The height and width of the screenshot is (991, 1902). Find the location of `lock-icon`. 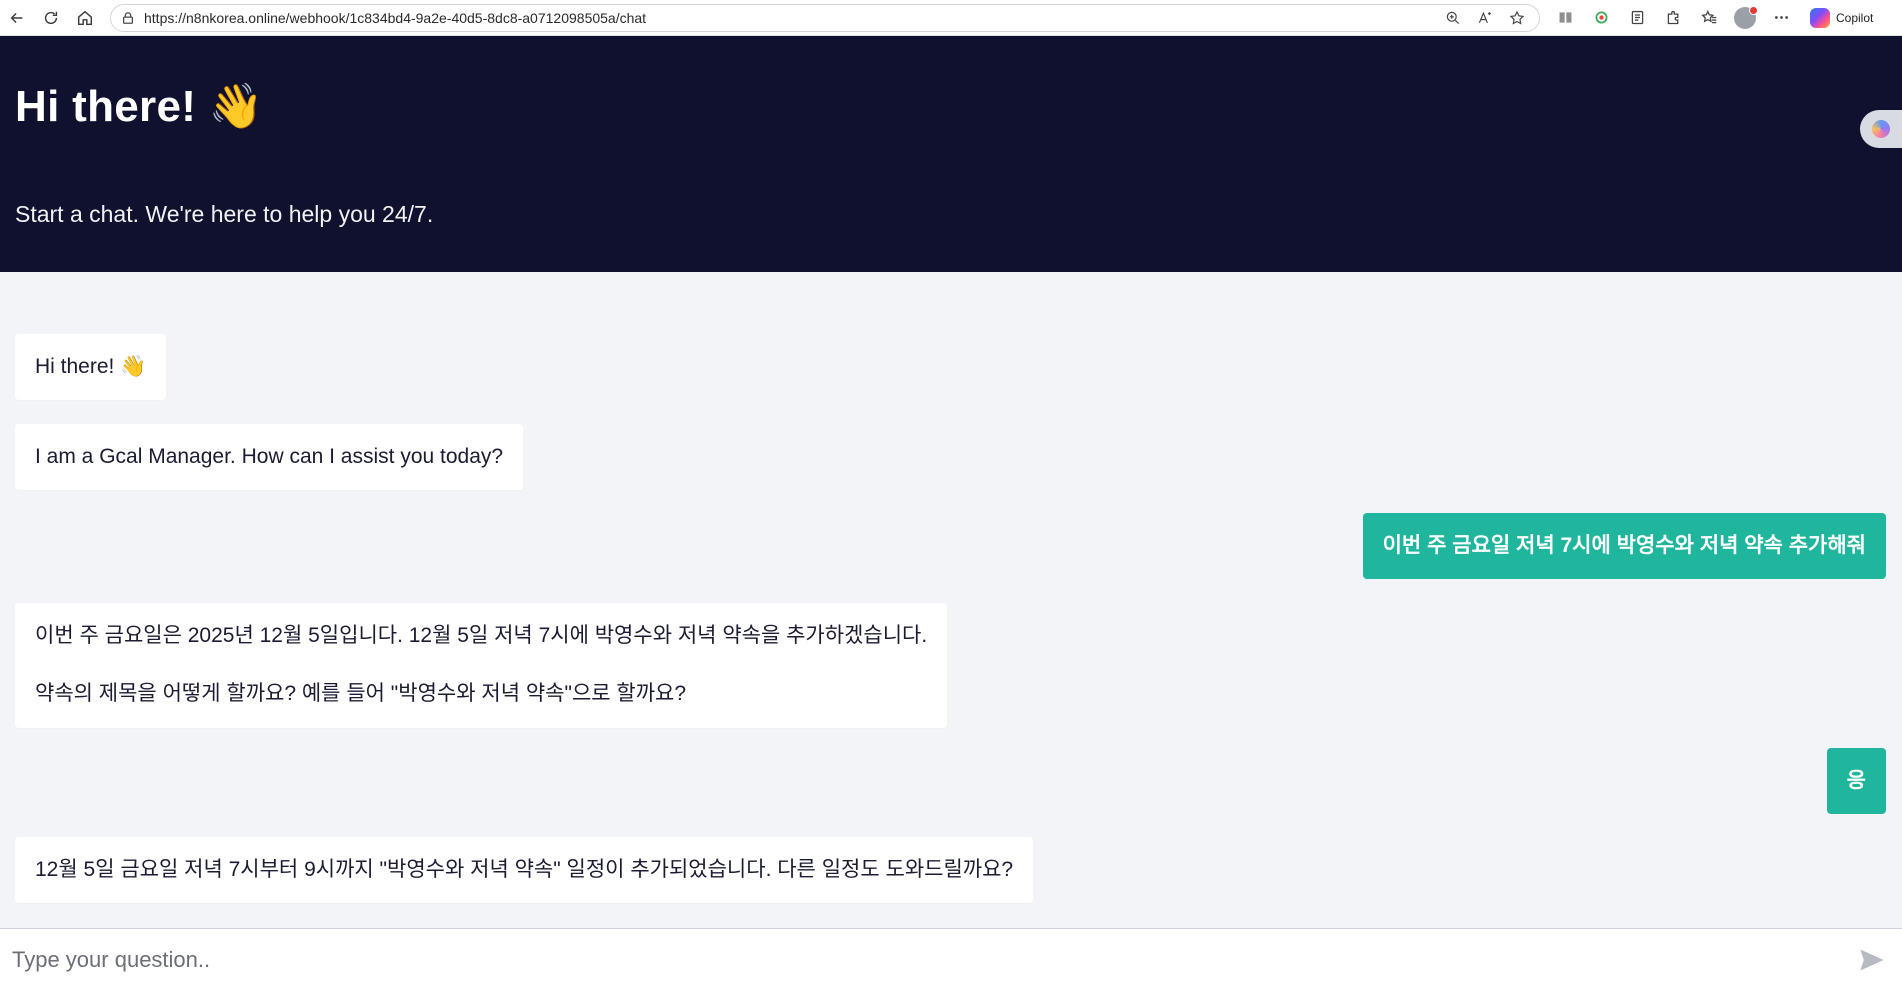

lock-icon is located at coordinates (128, 18).